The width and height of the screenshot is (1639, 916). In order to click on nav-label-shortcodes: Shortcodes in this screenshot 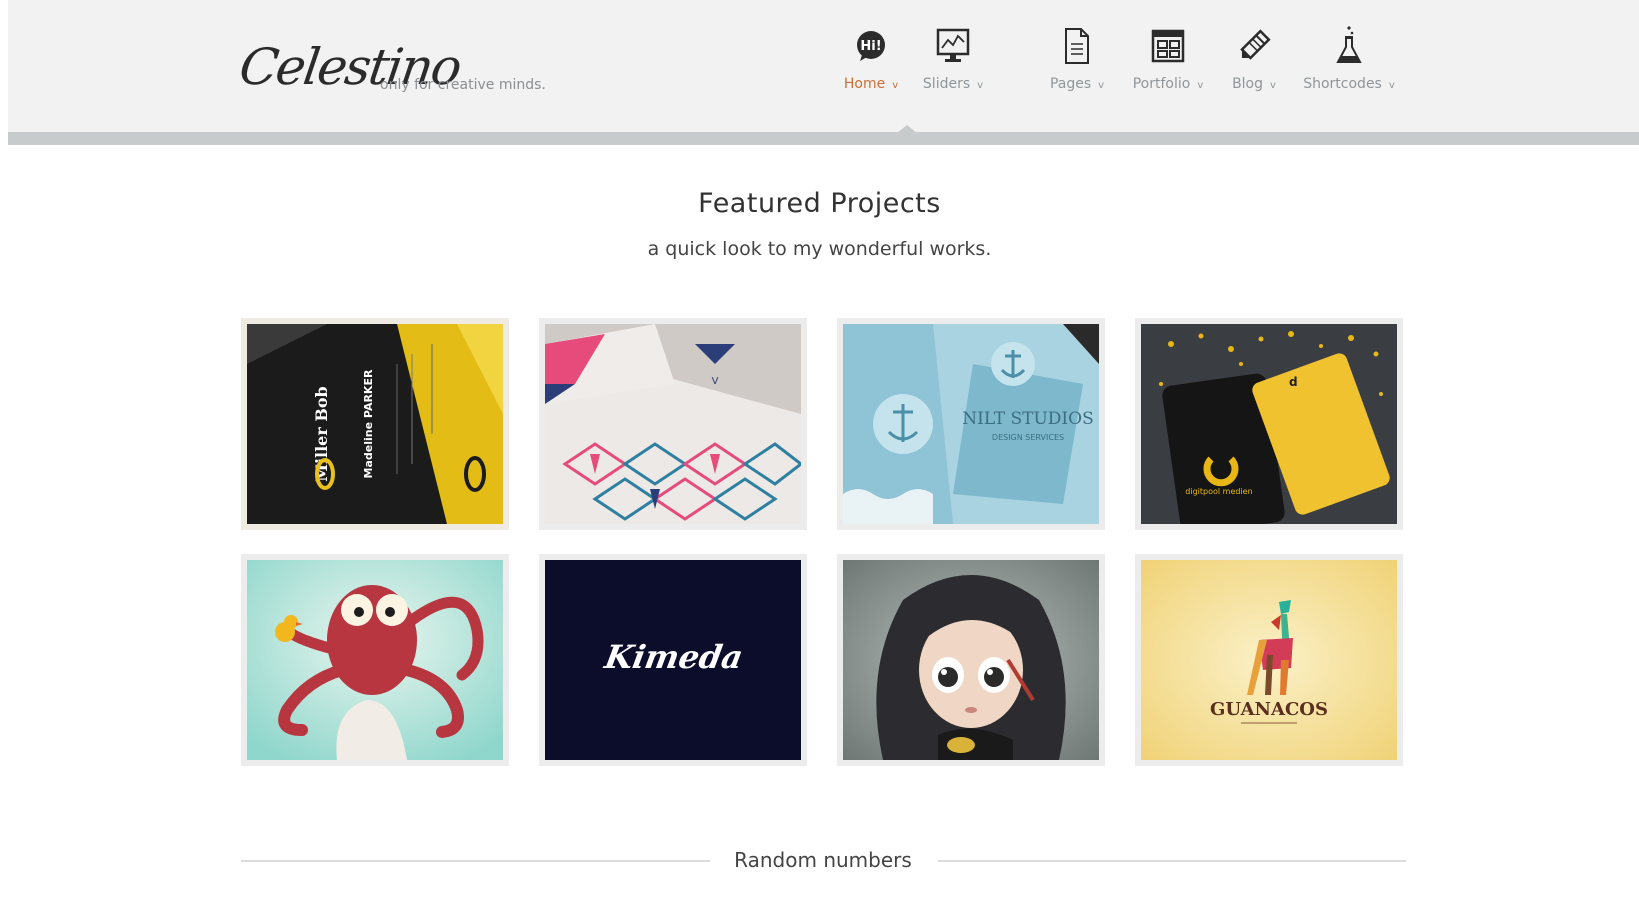, I will do `click(1342, 84)`.